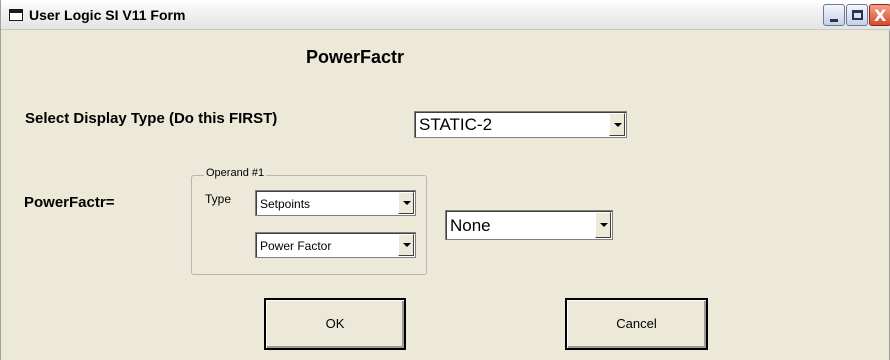 This screenshot has width=890, height=360. I want to click on maximize-icon, so click(857, 15).